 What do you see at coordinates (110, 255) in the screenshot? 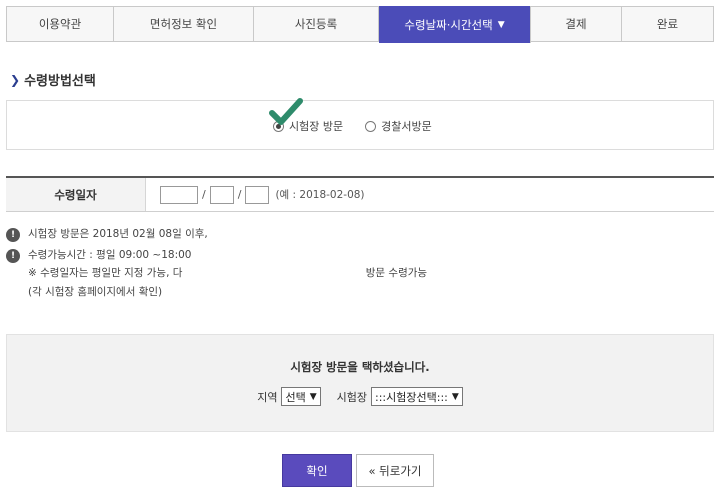
I see `notice-text: 수령가능시간 : 평일 09:00 ~18:00` at bounding box center [110, 255].